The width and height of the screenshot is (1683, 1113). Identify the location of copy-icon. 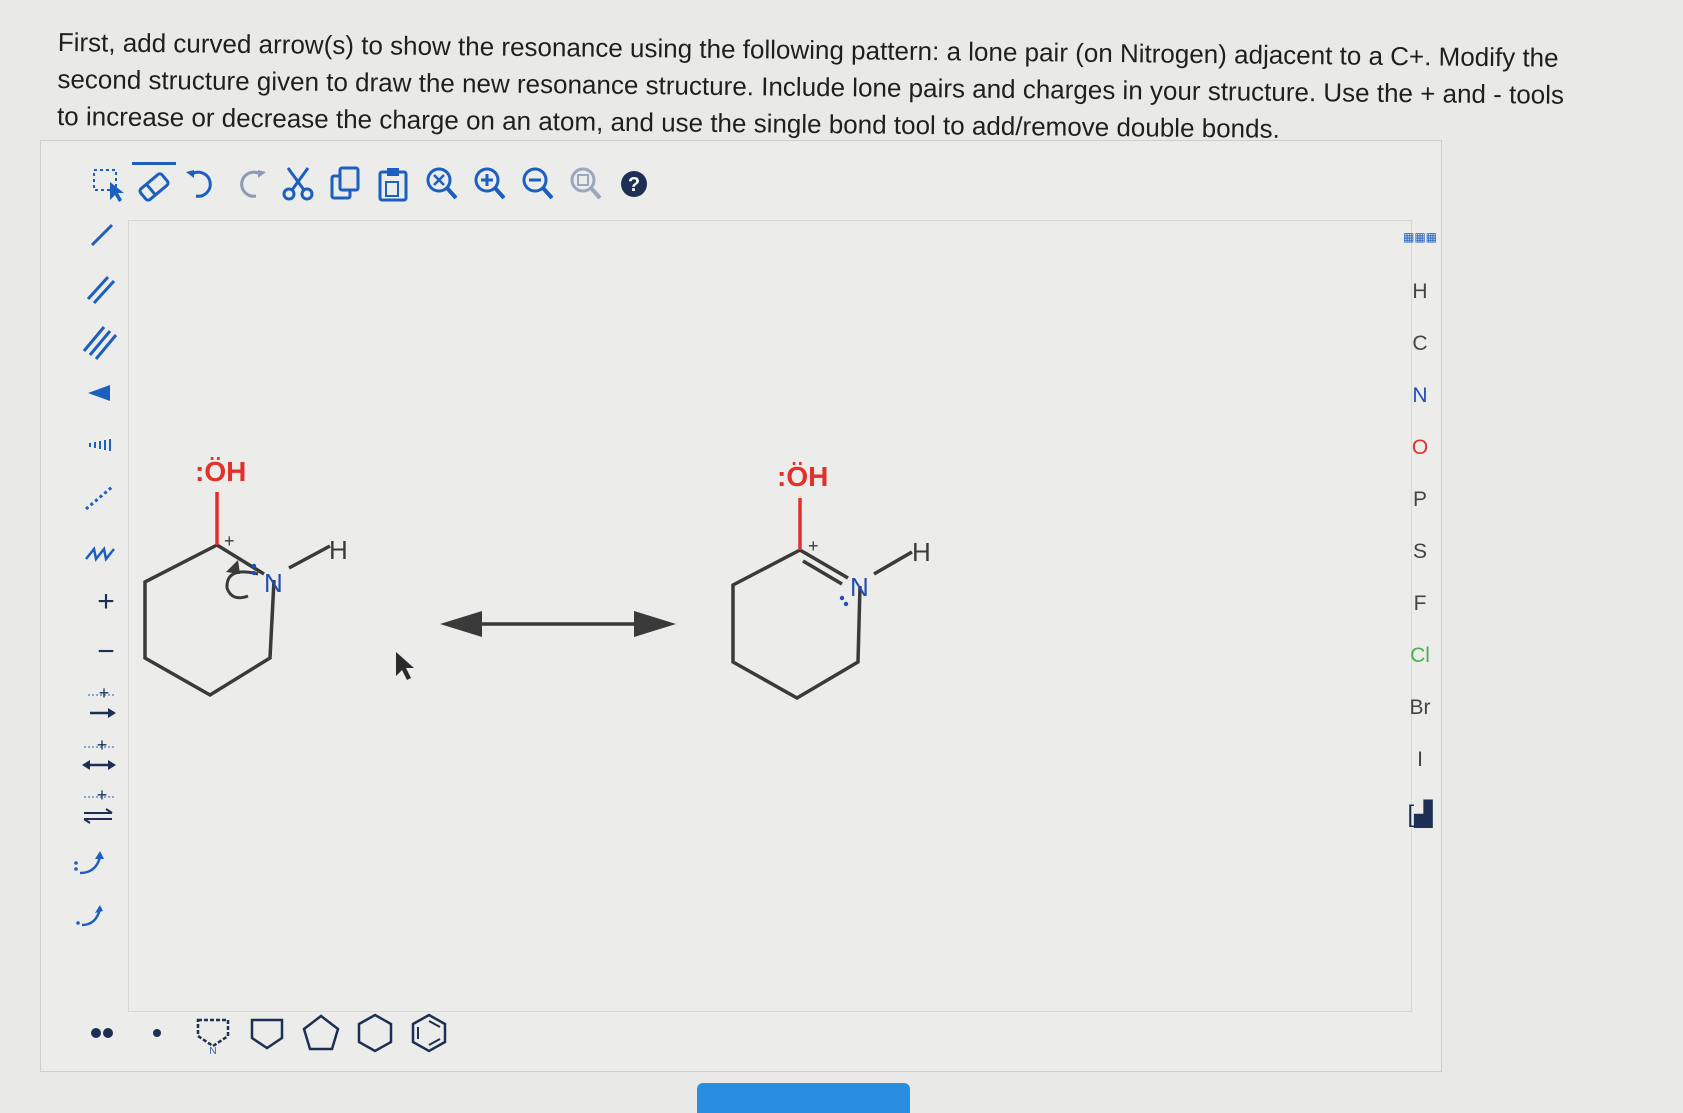
(346, 184).